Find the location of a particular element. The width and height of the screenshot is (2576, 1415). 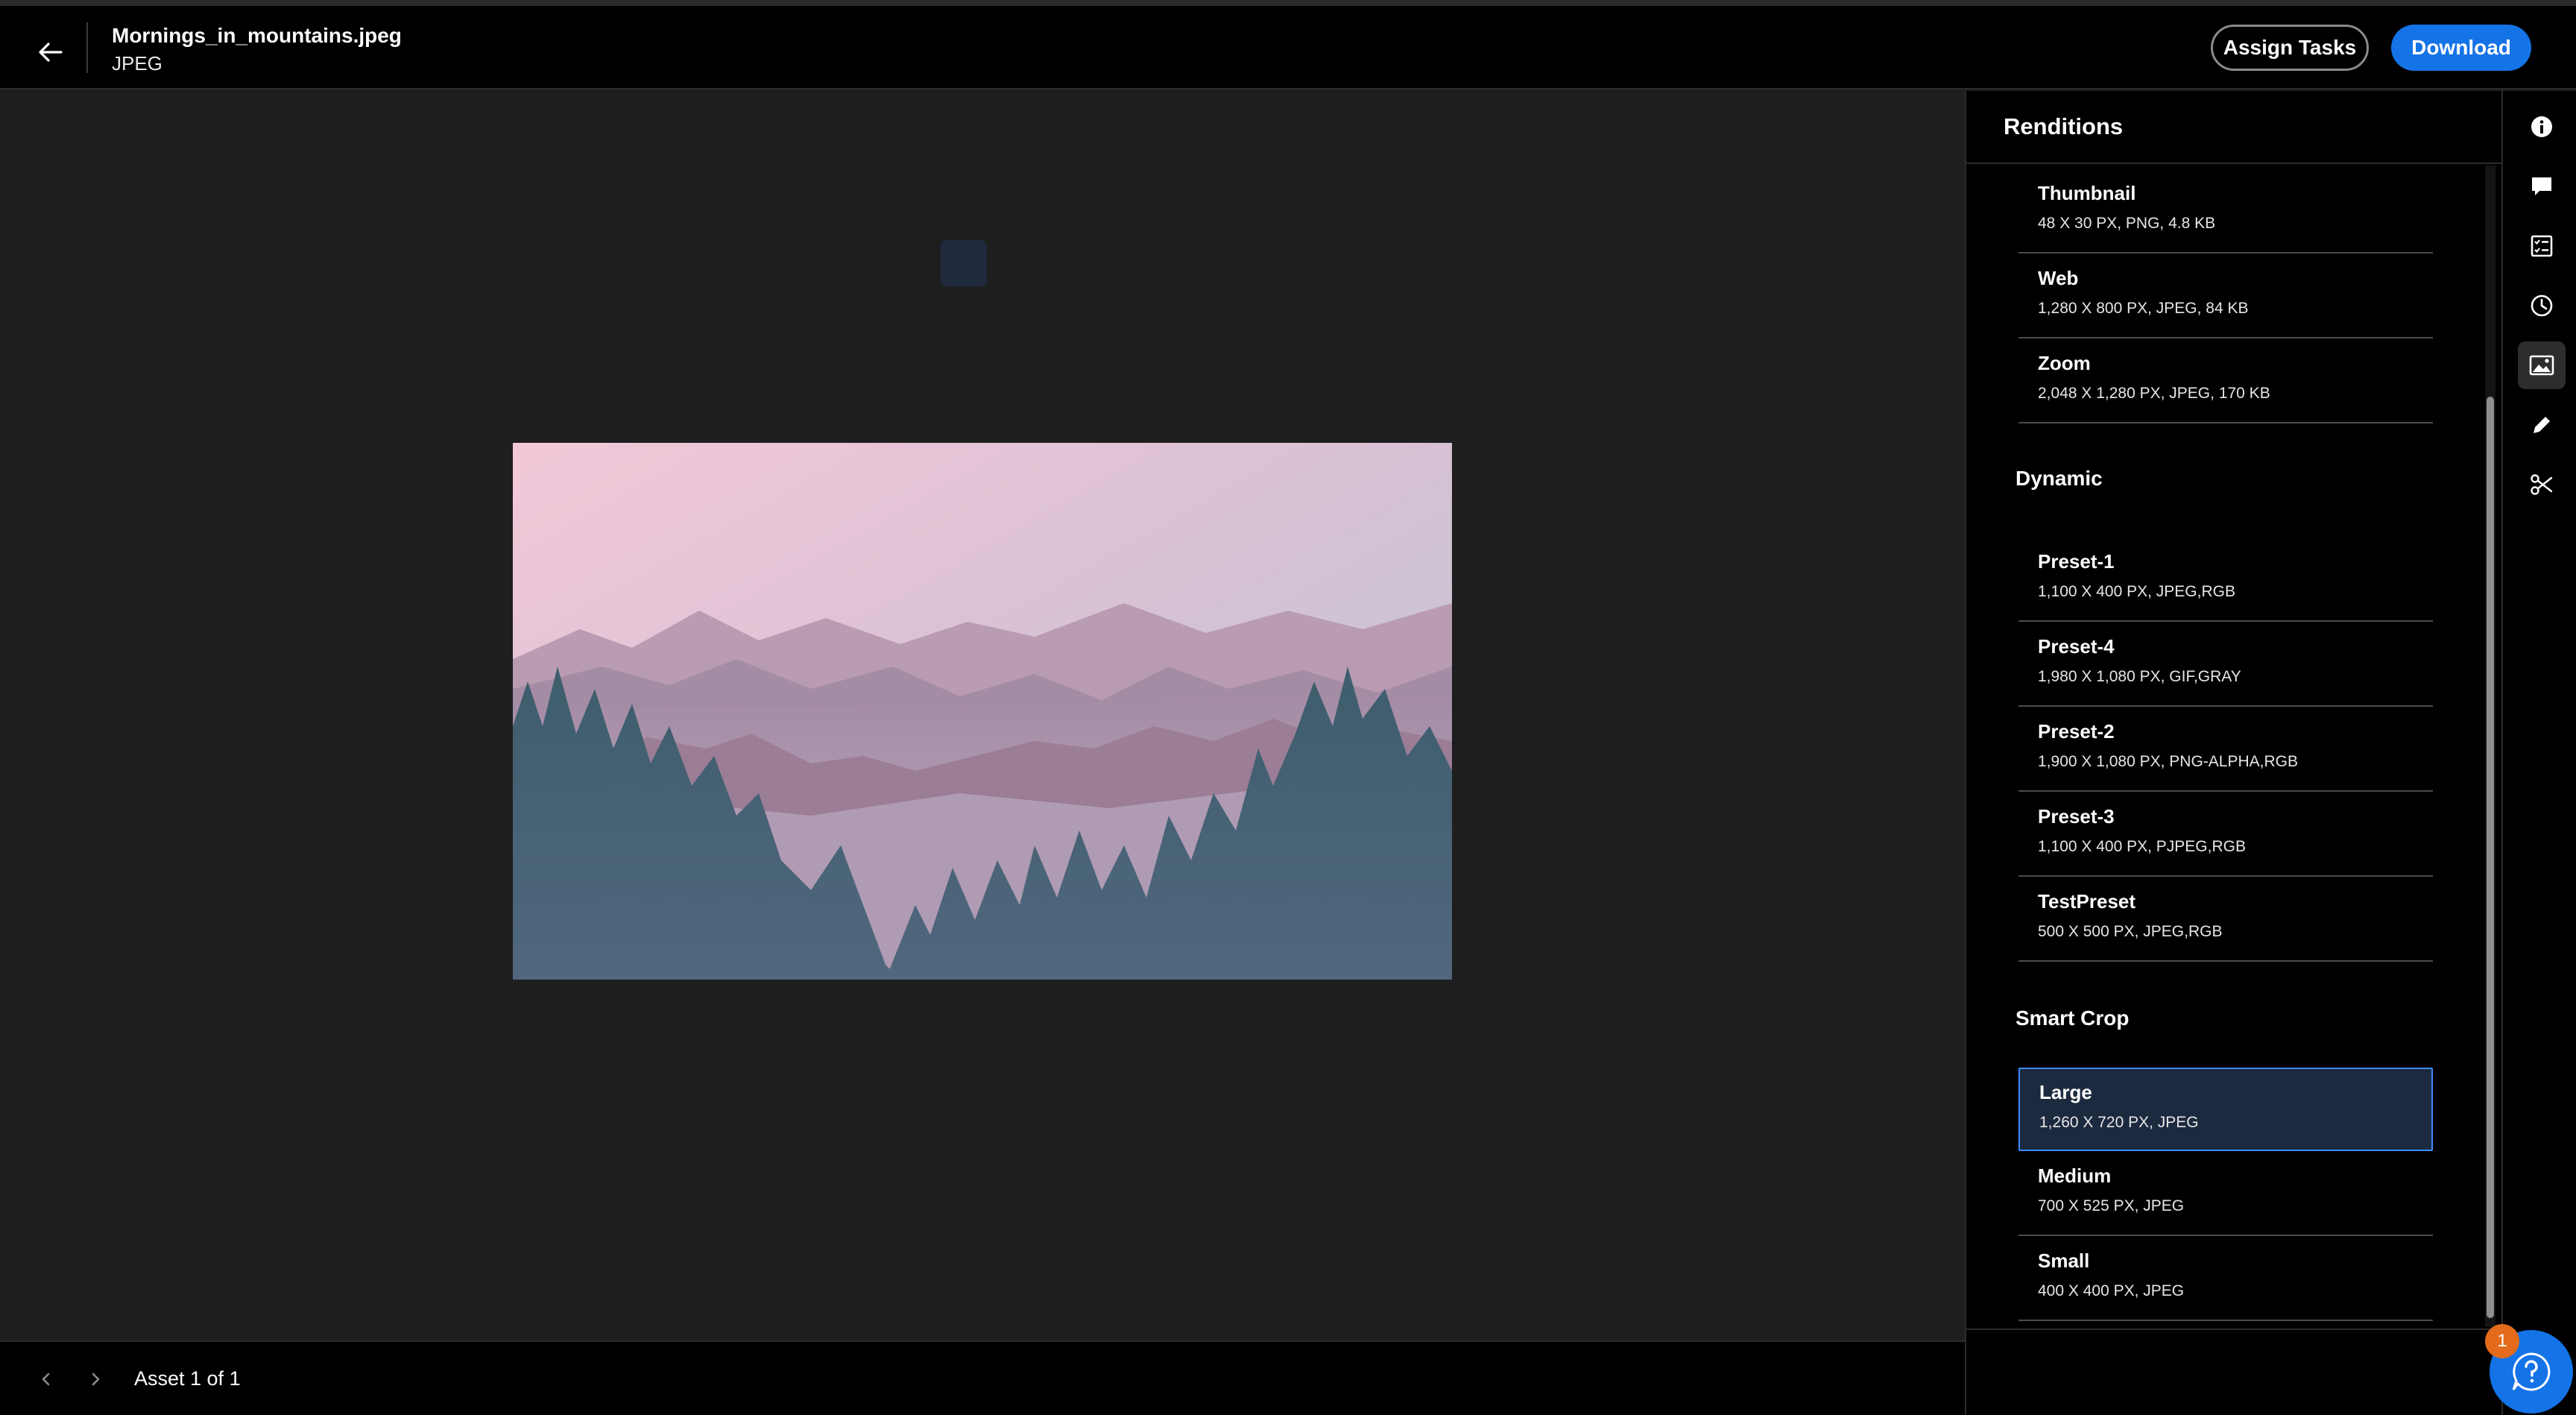

section-heading-dynamic: Dynamic is located at coordinates (2059, 478).